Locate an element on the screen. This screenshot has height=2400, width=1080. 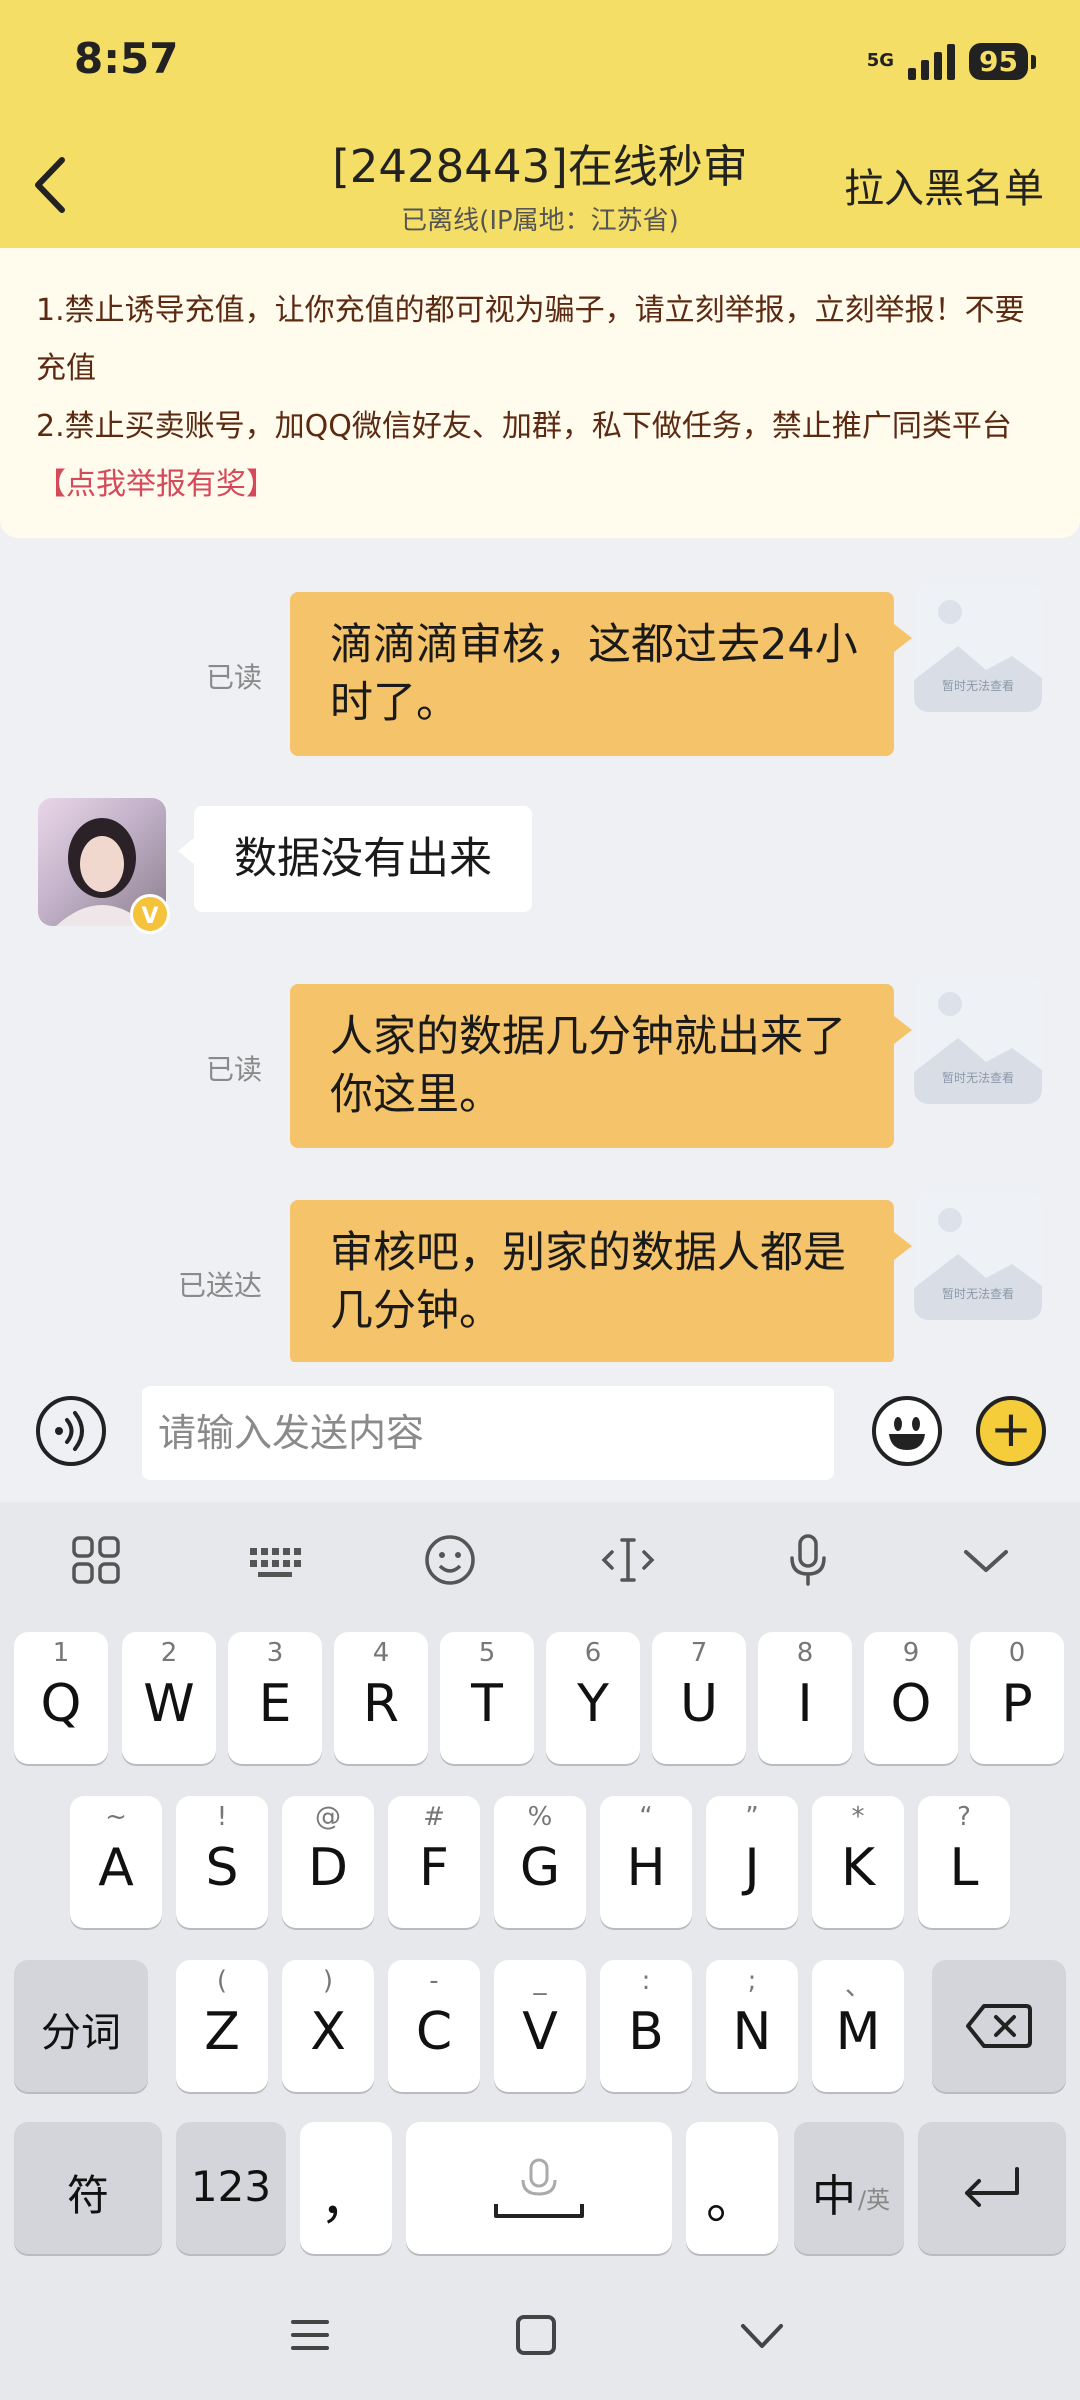
key-v: _ V is located at coordinates (540, 2026).